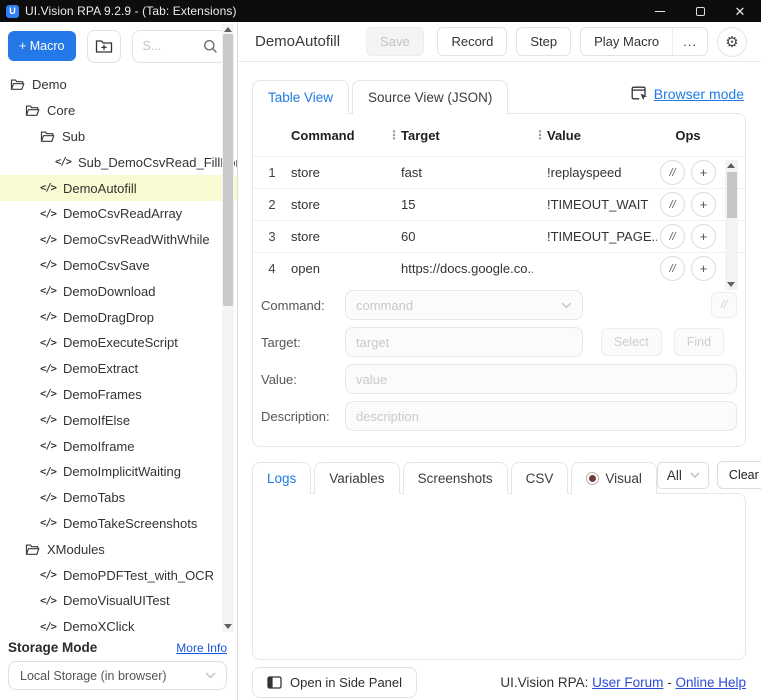 The width and height of the screenshot is (761, 700). Describe the element at coordinates (627, 41) in the screenshot. I see `play-macro-button: Play Macro` at that location.